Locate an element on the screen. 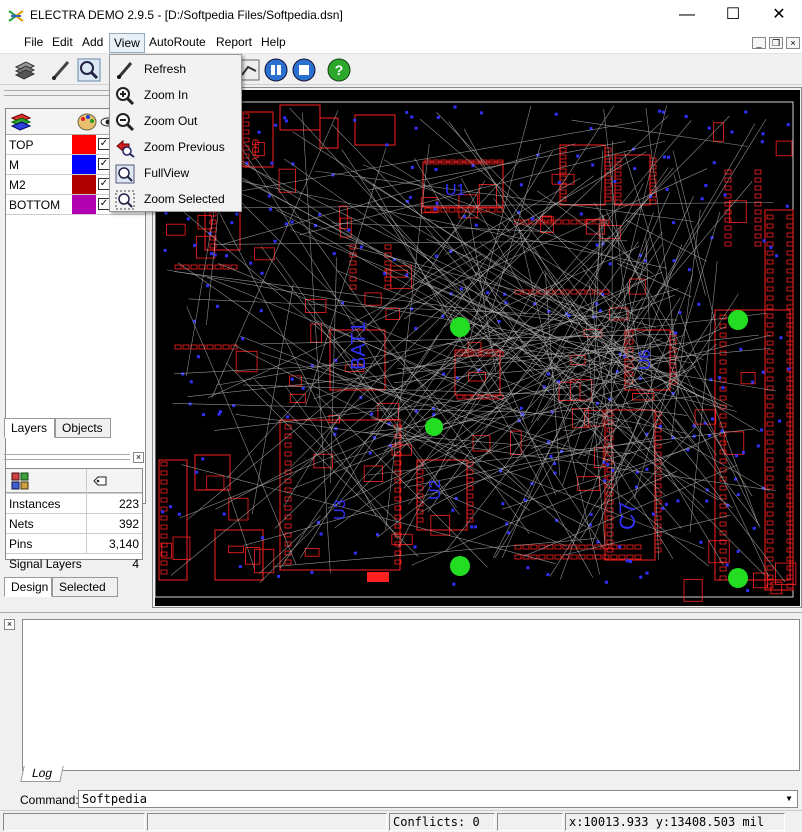 Image resolution: width=802 pixels, height=832 pixels. status-cell-blank is located at coordinates (74, 822).